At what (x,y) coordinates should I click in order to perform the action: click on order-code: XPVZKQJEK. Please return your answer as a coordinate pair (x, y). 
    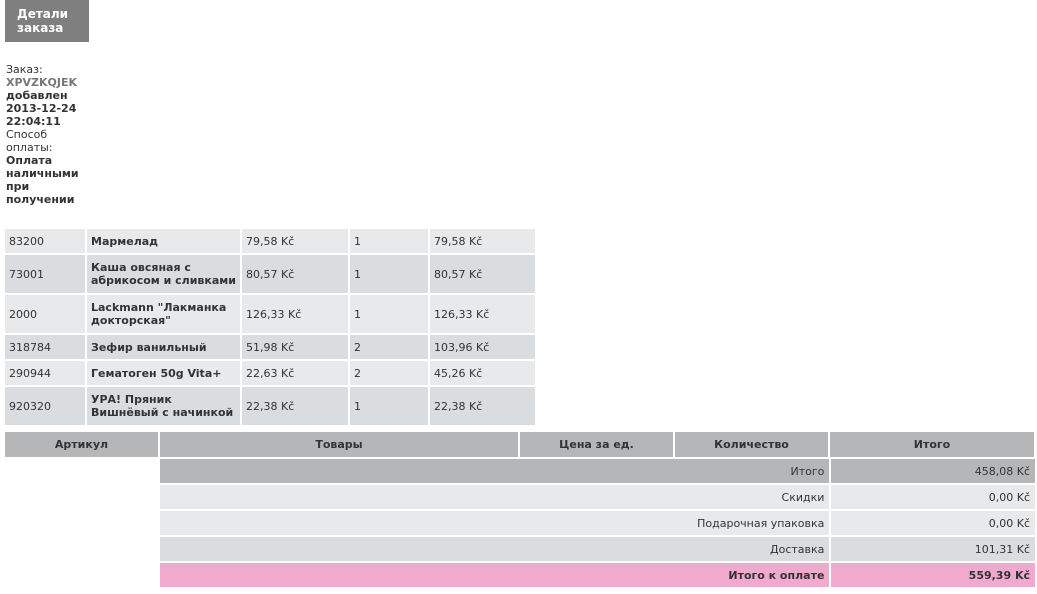
    Looking at the image, I should click on (42, 82).